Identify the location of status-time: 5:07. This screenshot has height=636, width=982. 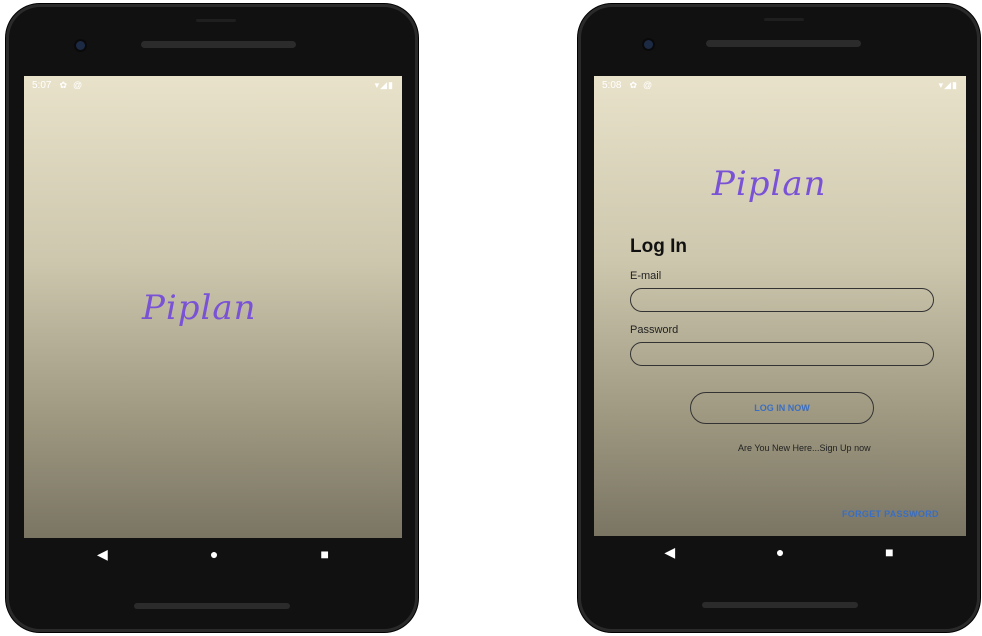
(42, 85).